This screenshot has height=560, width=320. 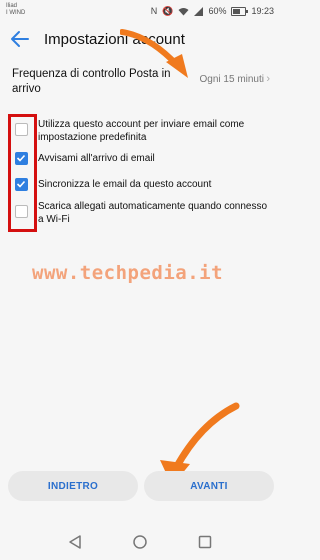 I want to click on nav-home-icon, so click(x=140, y=542).